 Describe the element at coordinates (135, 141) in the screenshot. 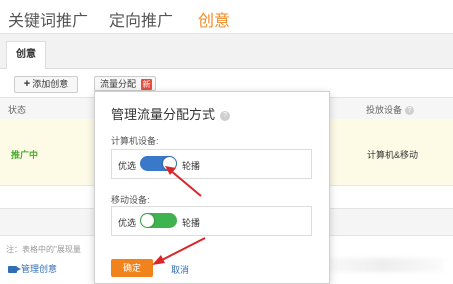

I see `pc-device-label: 计算机设备:` at that location.